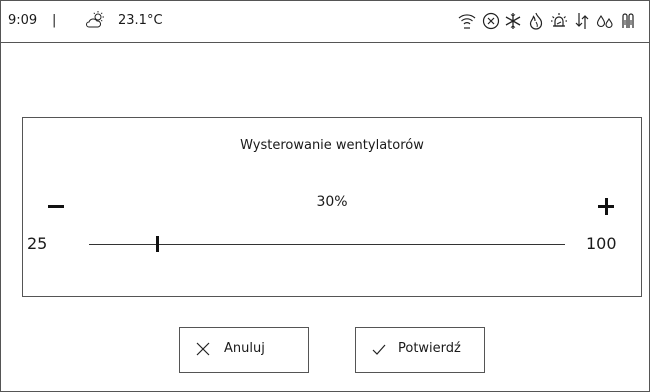 The image size is (650, 392). I want to click on close-icon, so click(203, 349).